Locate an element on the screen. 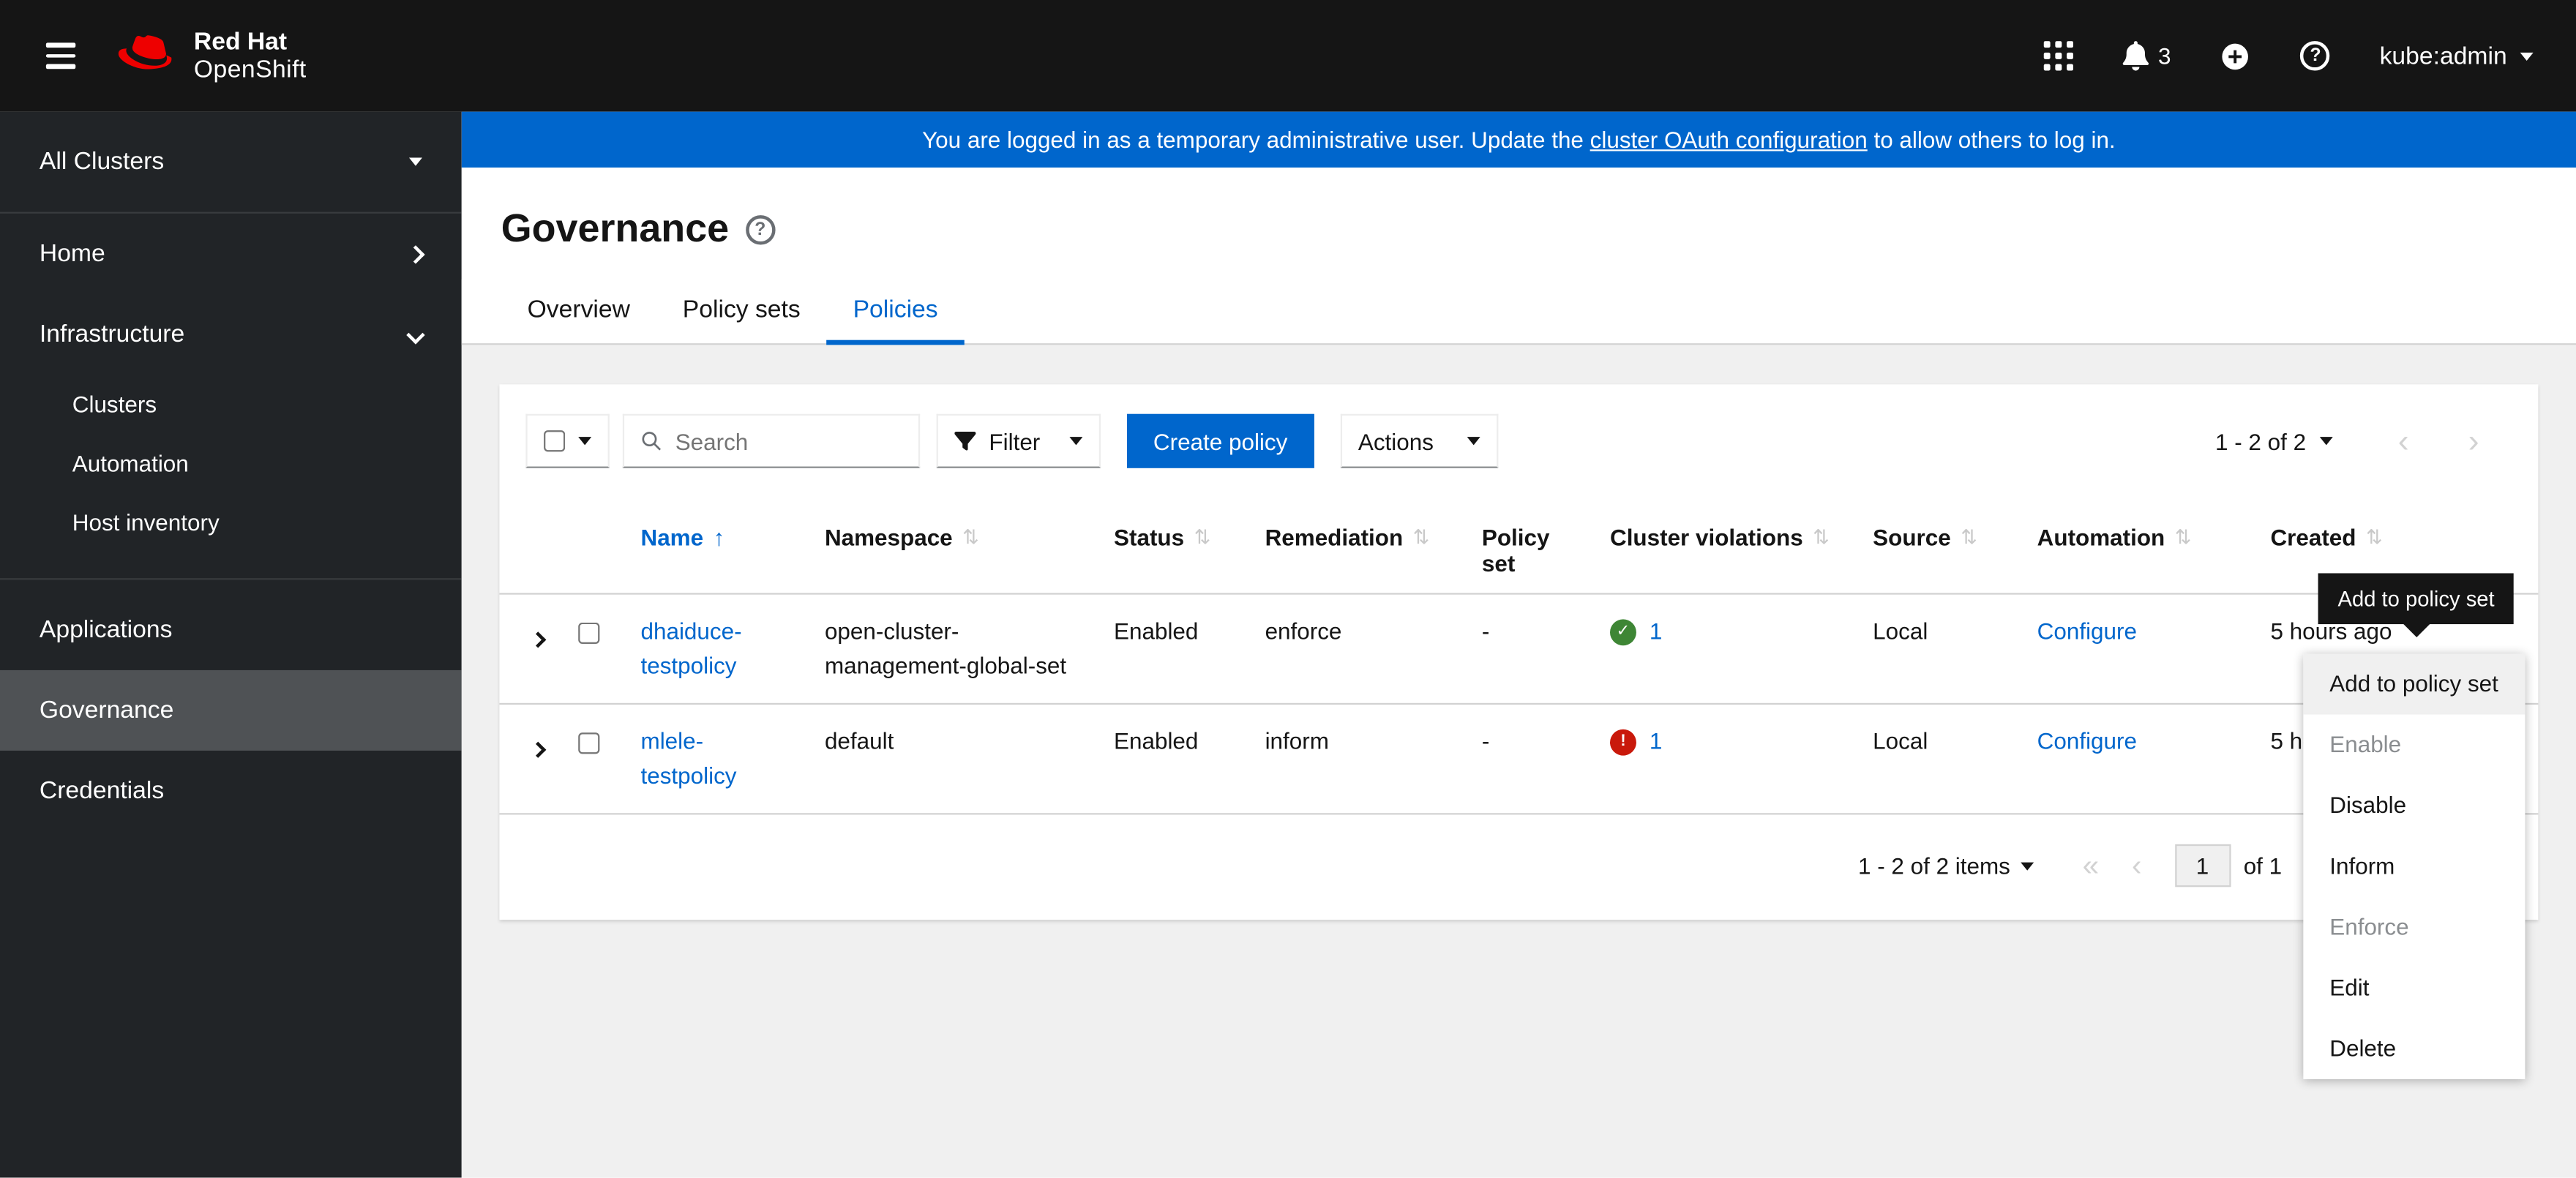  namespace-cell: open-cluster-management-global-set is located at coordinates (945, 648).